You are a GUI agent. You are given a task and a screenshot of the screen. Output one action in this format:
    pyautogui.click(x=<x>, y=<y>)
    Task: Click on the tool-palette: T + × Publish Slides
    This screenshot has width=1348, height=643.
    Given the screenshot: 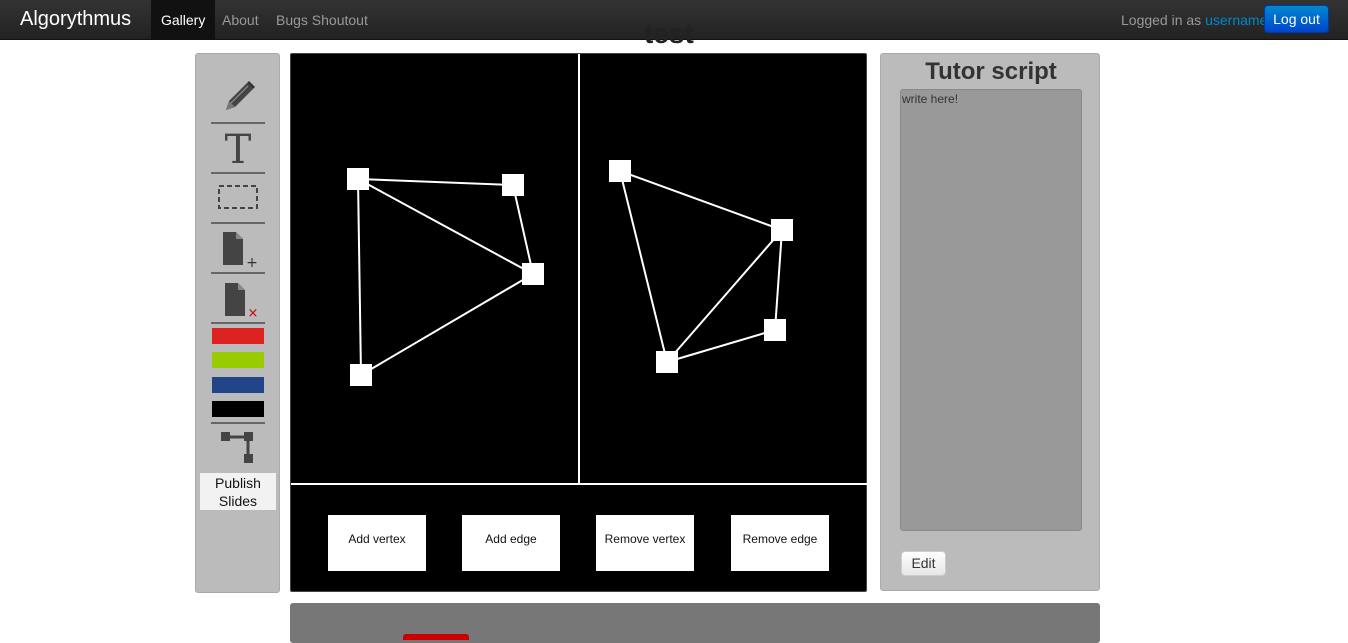 What is the action you would take?
    pyautogui.click(x=237, y=323)
    